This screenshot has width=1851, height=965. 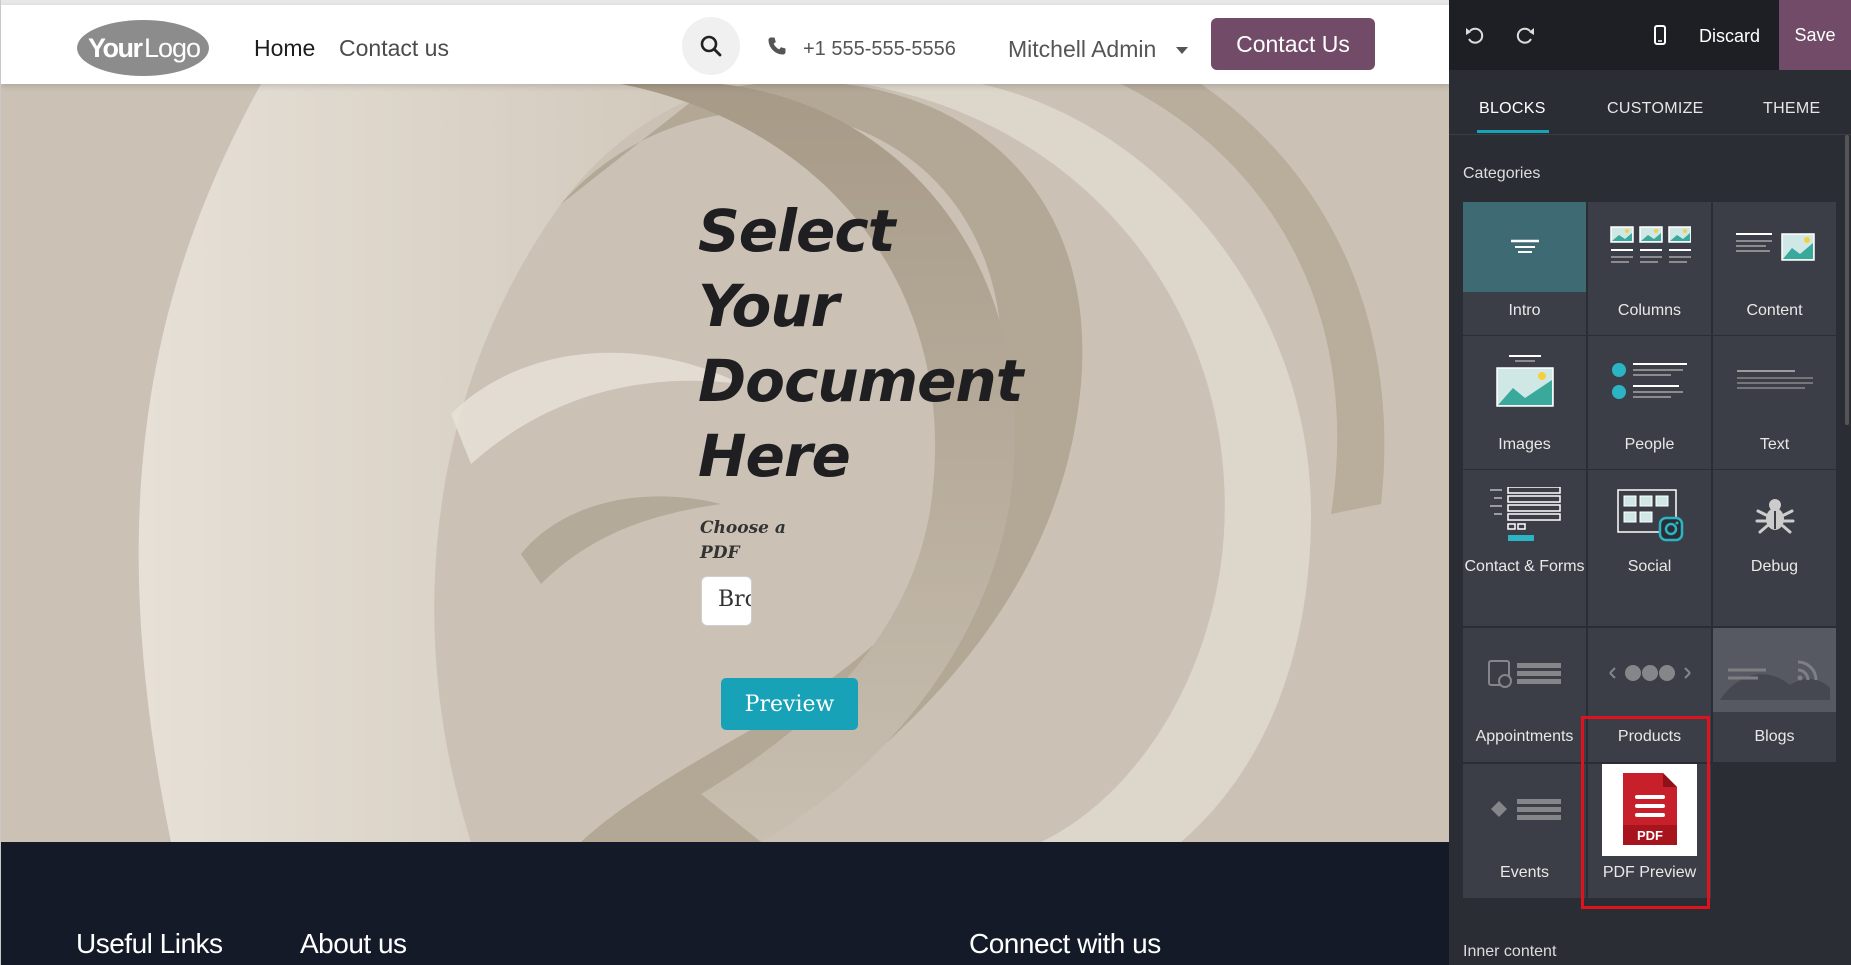 I want to click on undo-icon, so click(x=1475, y=35).